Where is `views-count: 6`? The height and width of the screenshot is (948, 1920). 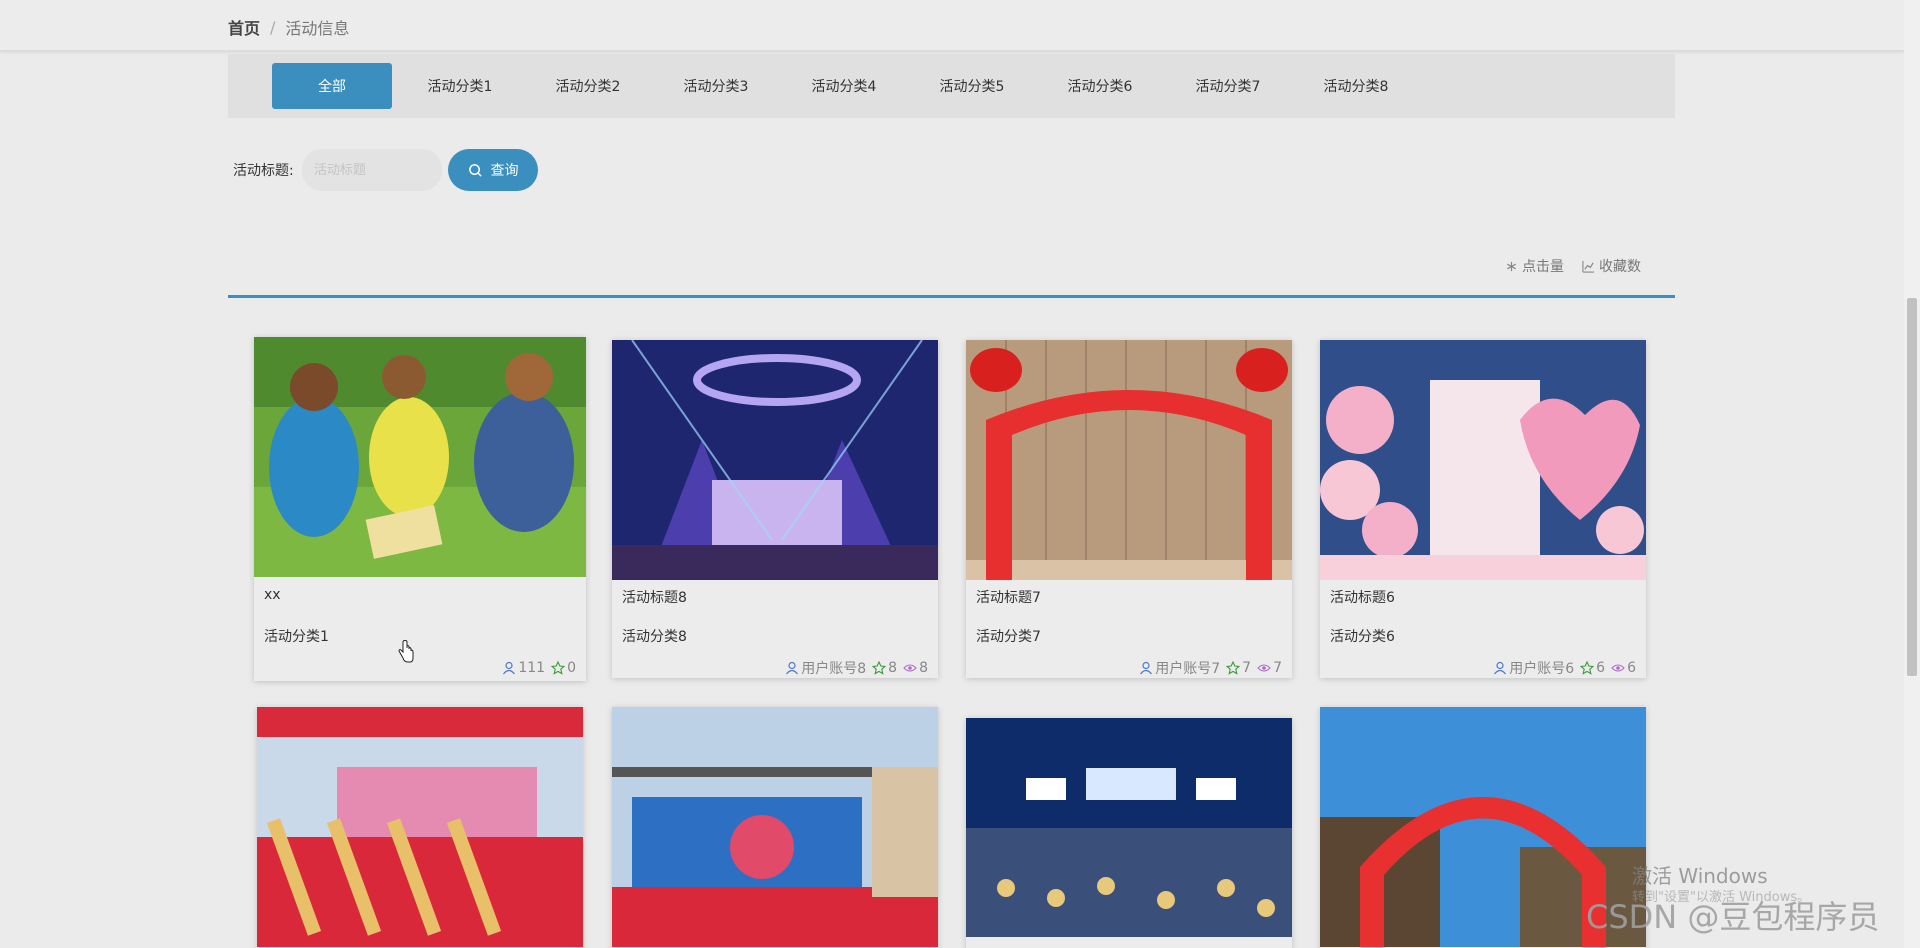
views-count: 6 is located at coordinates (1623, 668).